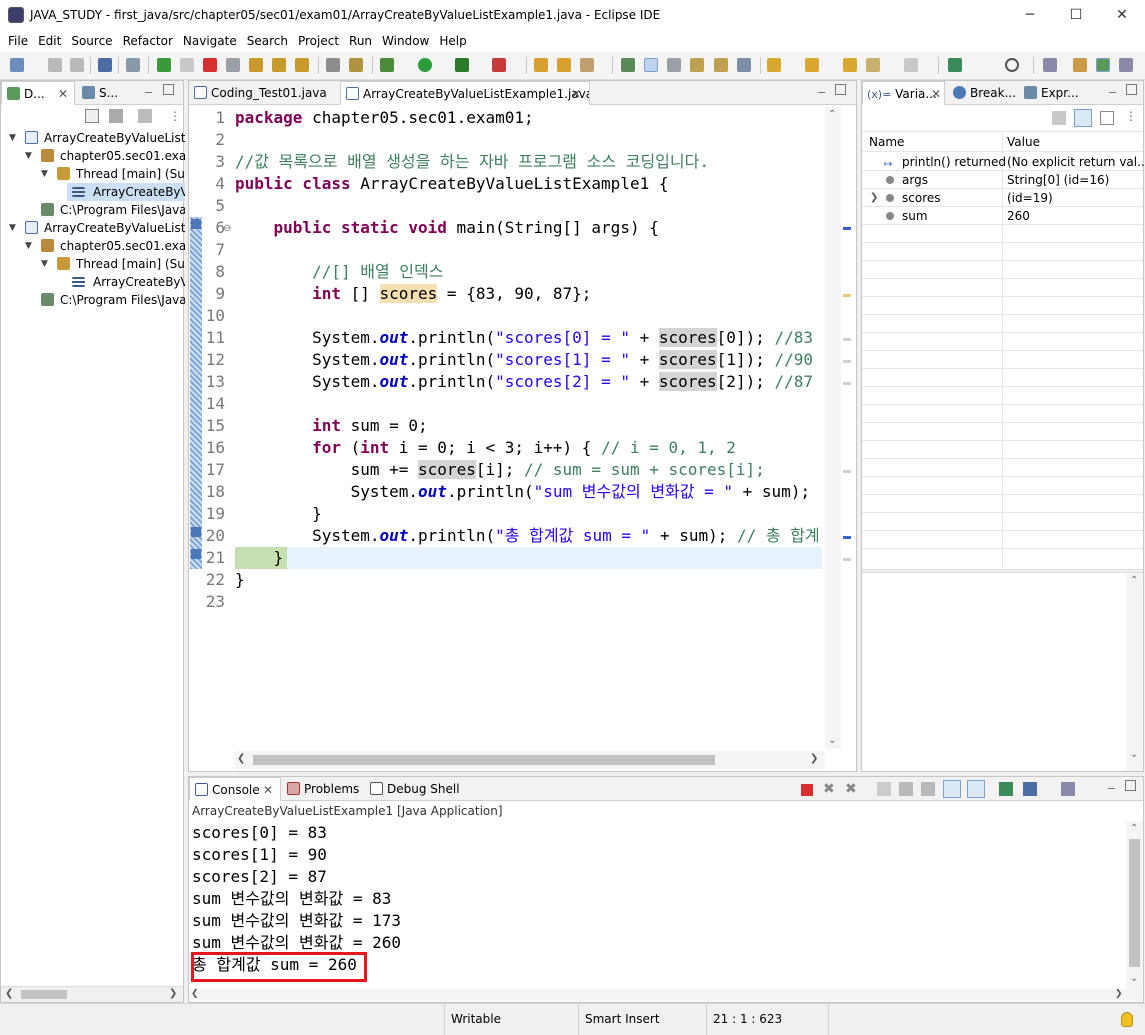  Describe the element at coordinates (1126, 65) in the screenshot. I see `team-perspective-icon` at that location.